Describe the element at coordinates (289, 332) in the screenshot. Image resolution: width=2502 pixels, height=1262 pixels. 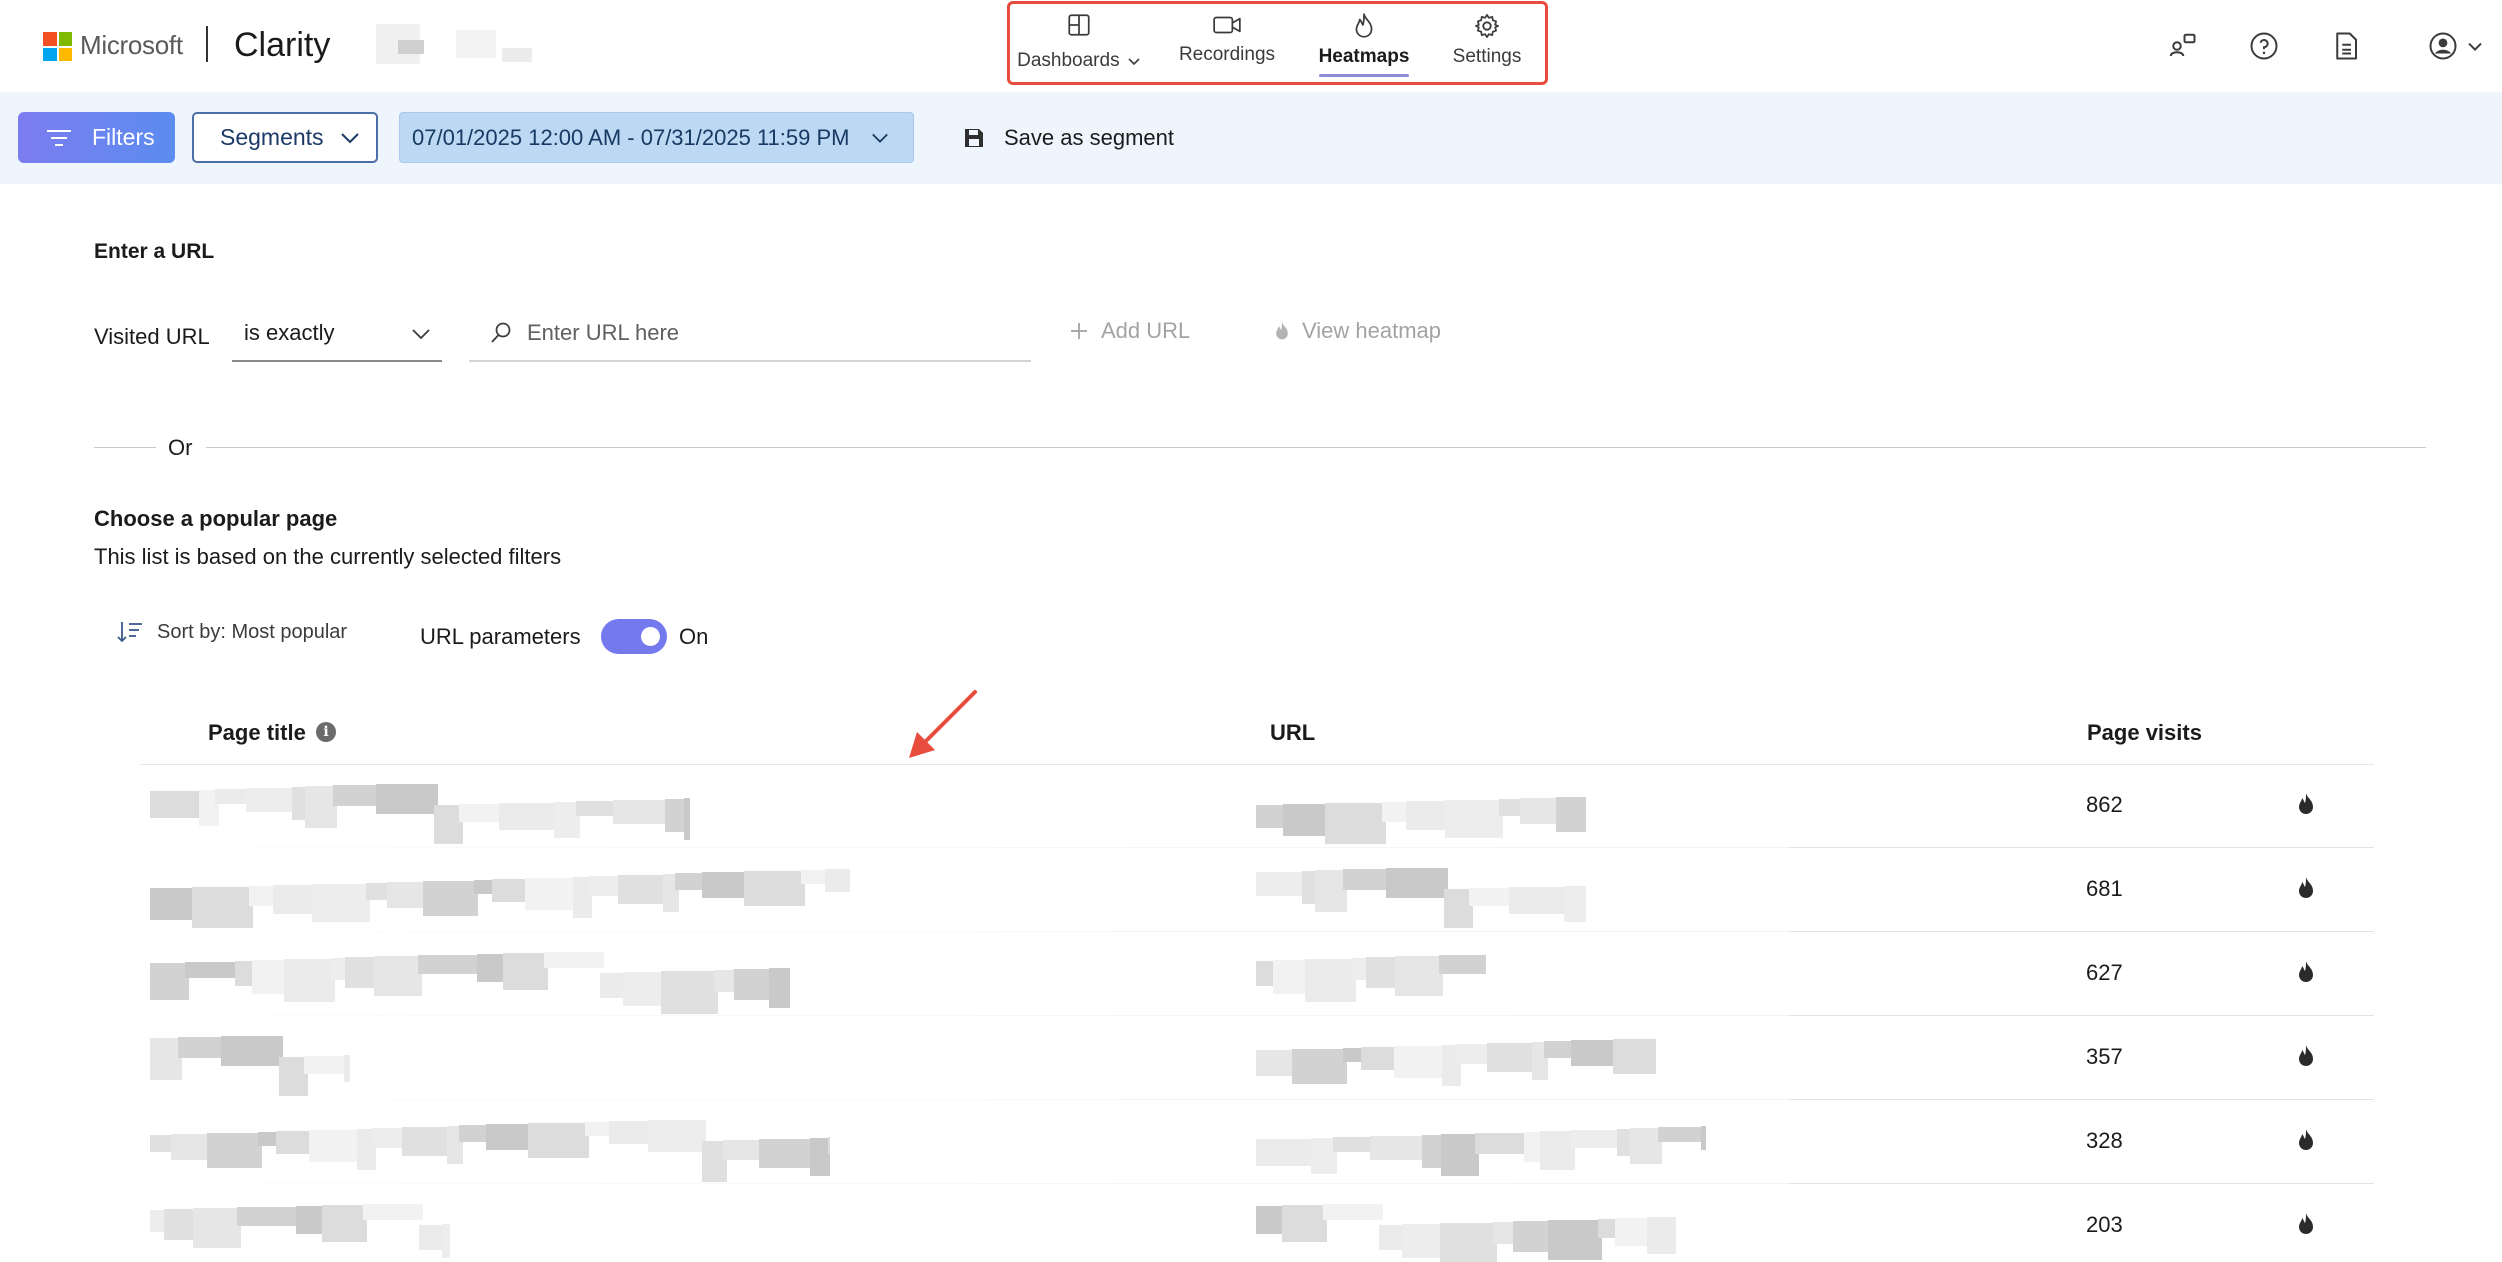
I see `url-operator-value: is exactly` at that location.